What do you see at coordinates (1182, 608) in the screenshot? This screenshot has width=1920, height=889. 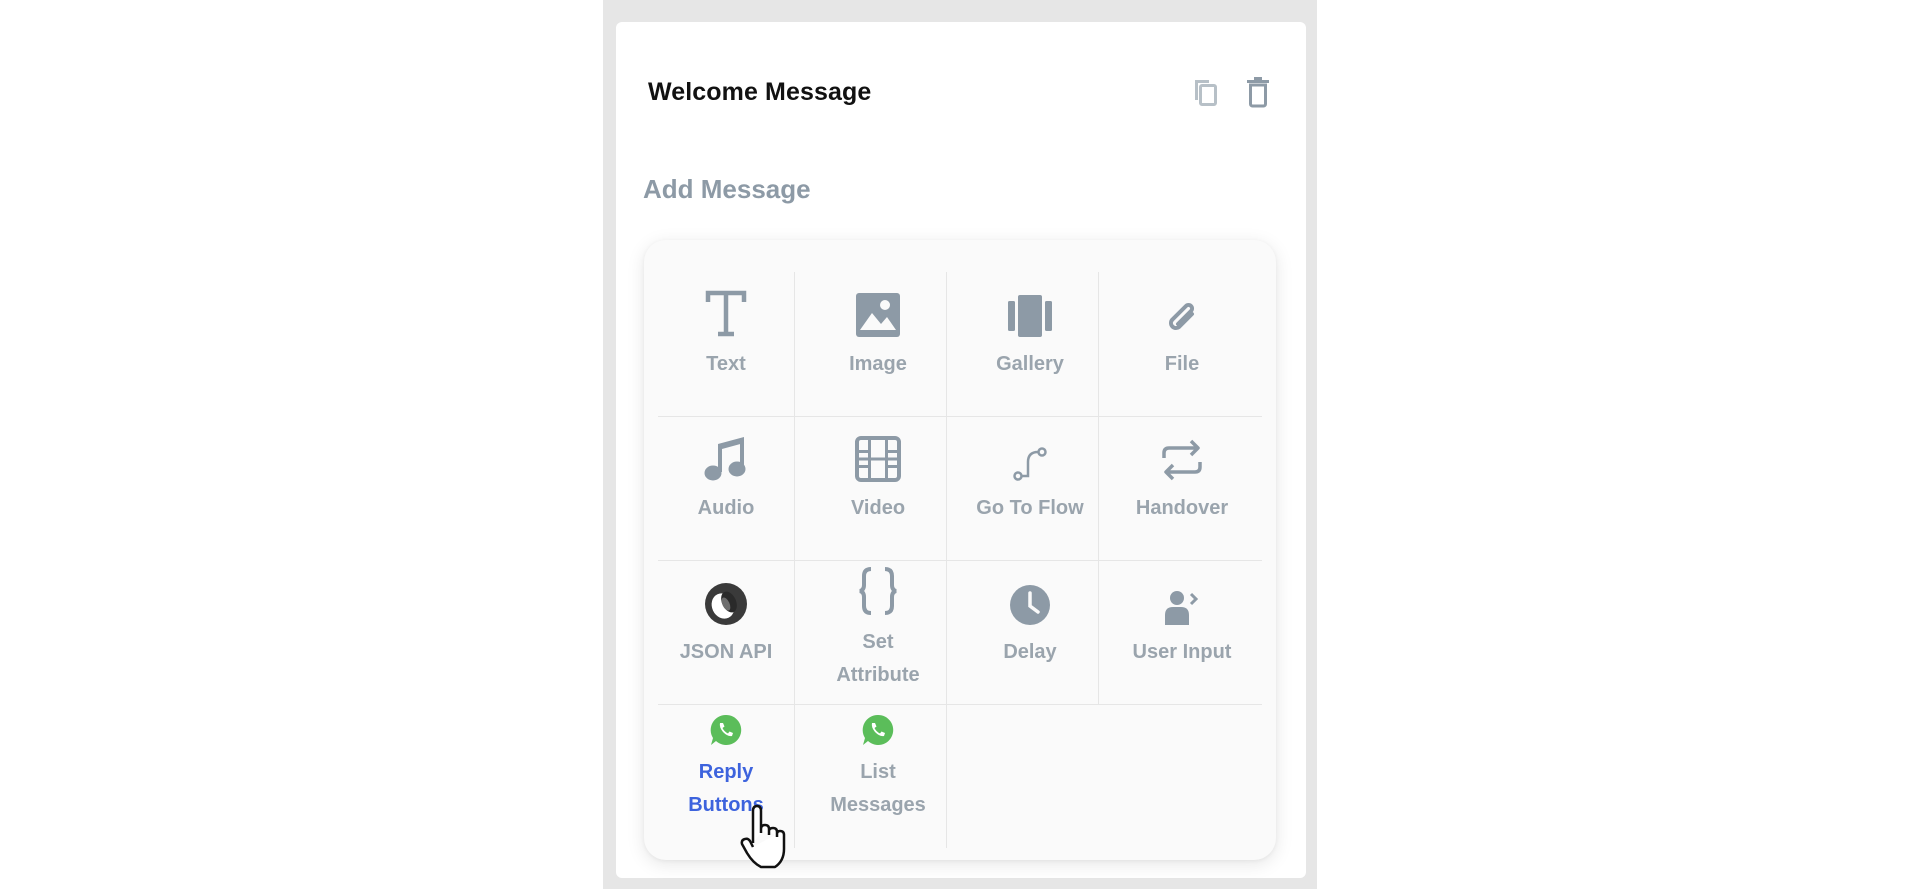 I see `user-input-icon` at bounding box center [1182, 608].